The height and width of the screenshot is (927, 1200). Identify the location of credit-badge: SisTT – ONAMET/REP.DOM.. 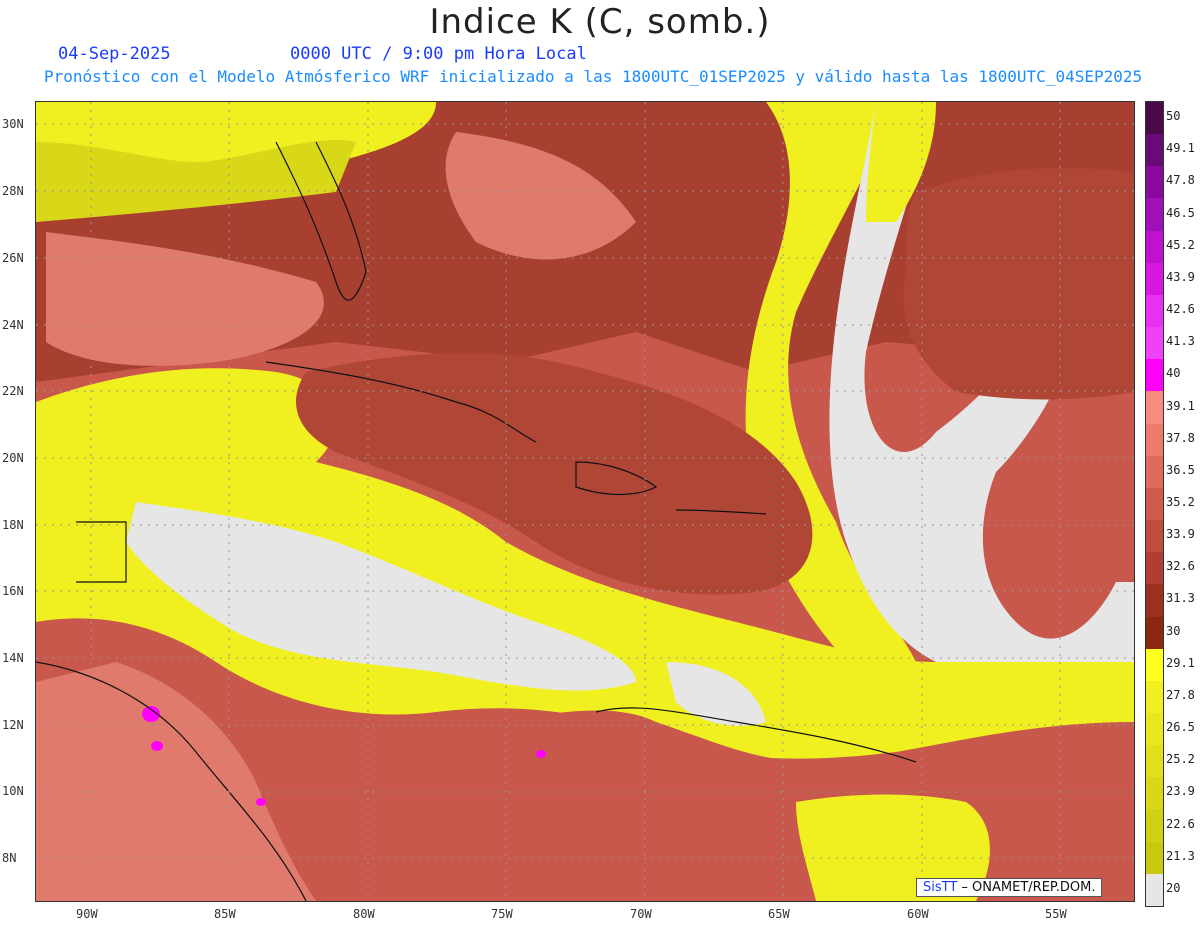
(1009, 887).